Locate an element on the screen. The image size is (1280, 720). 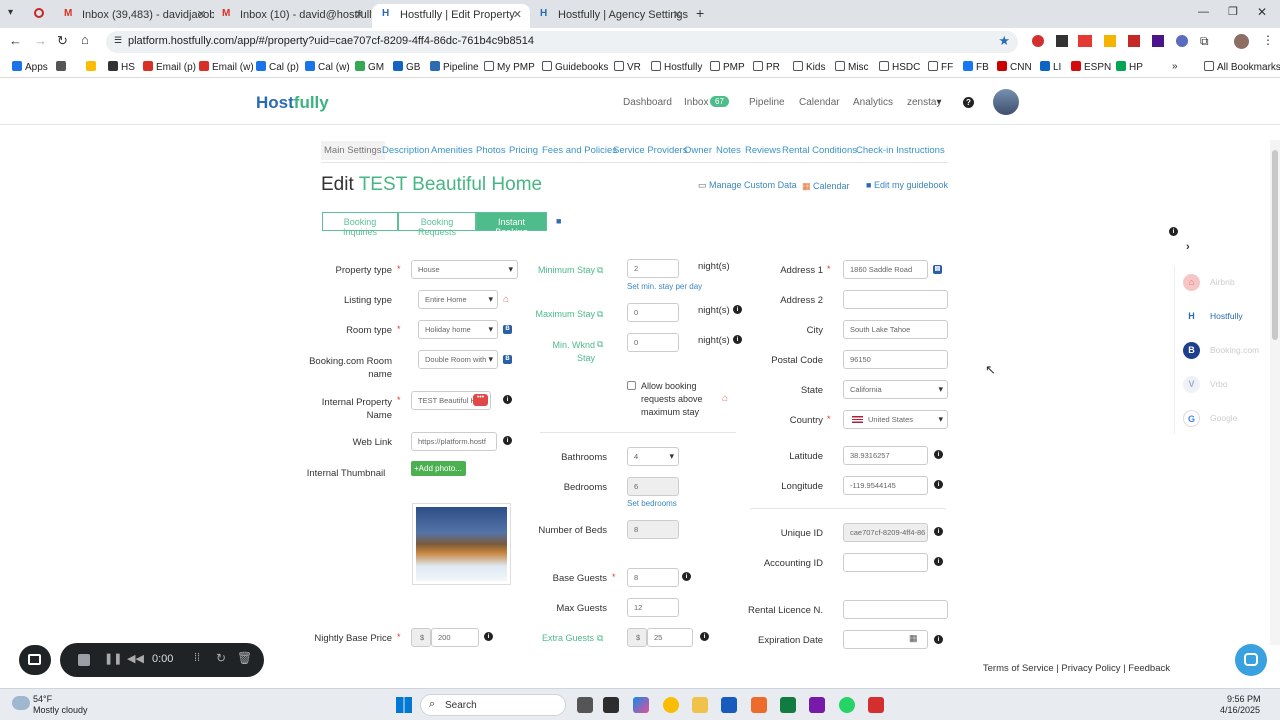
bookmark-item: Misc is located at coordinates (852, 67).